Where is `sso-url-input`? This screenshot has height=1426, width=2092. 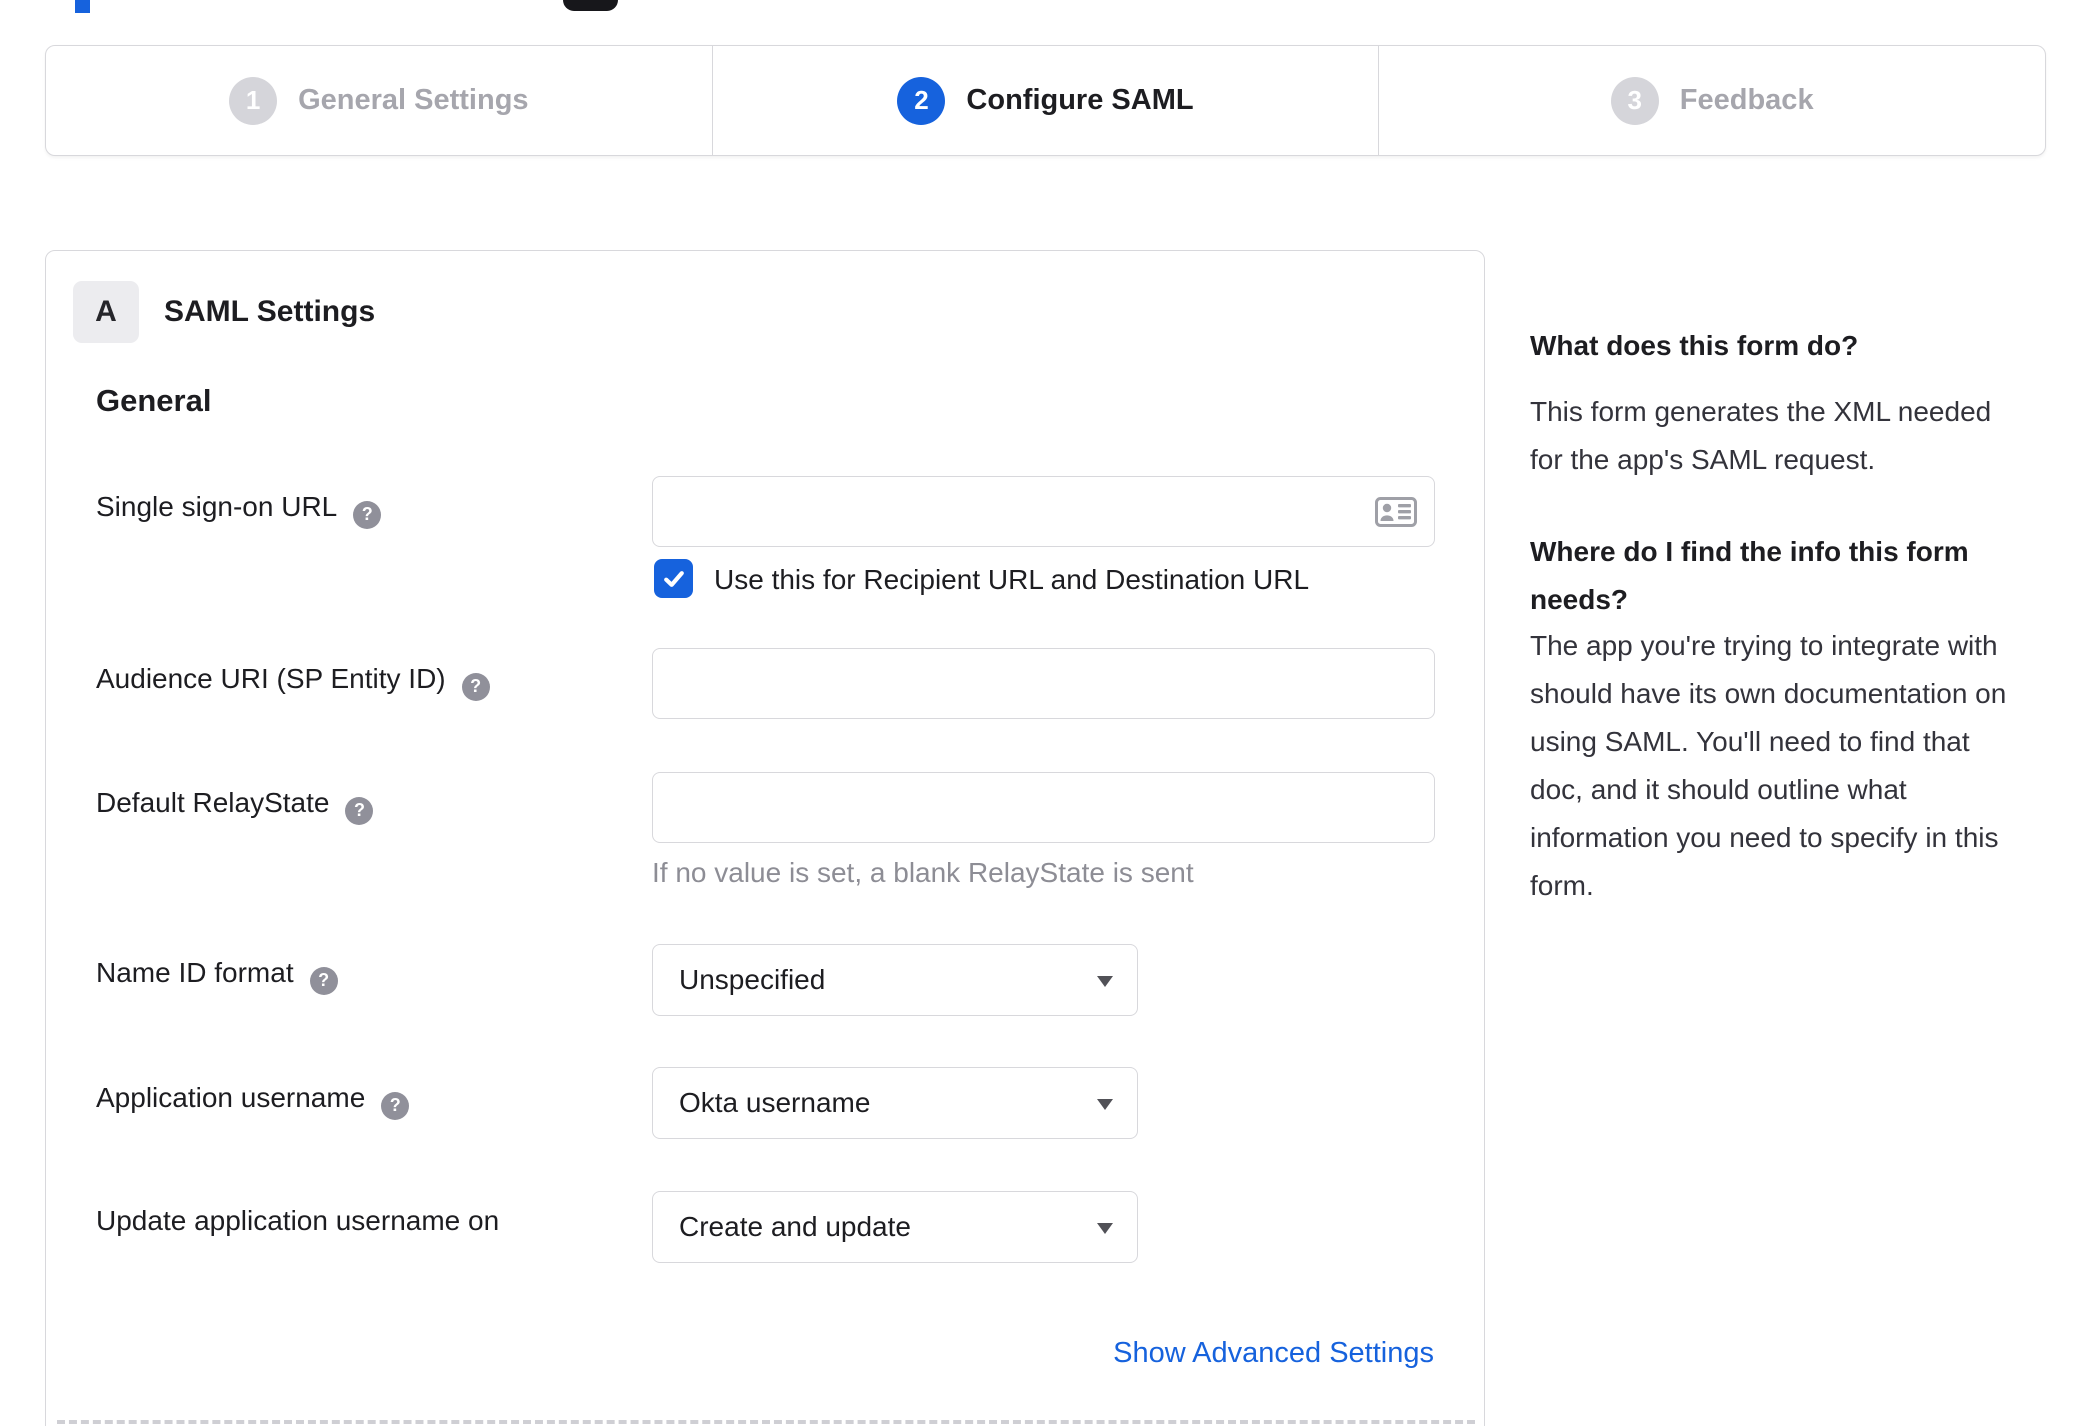 sso-url-input is located at coordinates (1043, 511).